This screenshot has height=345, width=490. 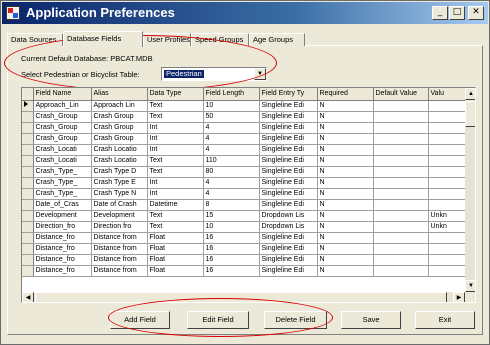 I want to click on dropdown-arrow-icon: ▼, so click(x=260, y=74).